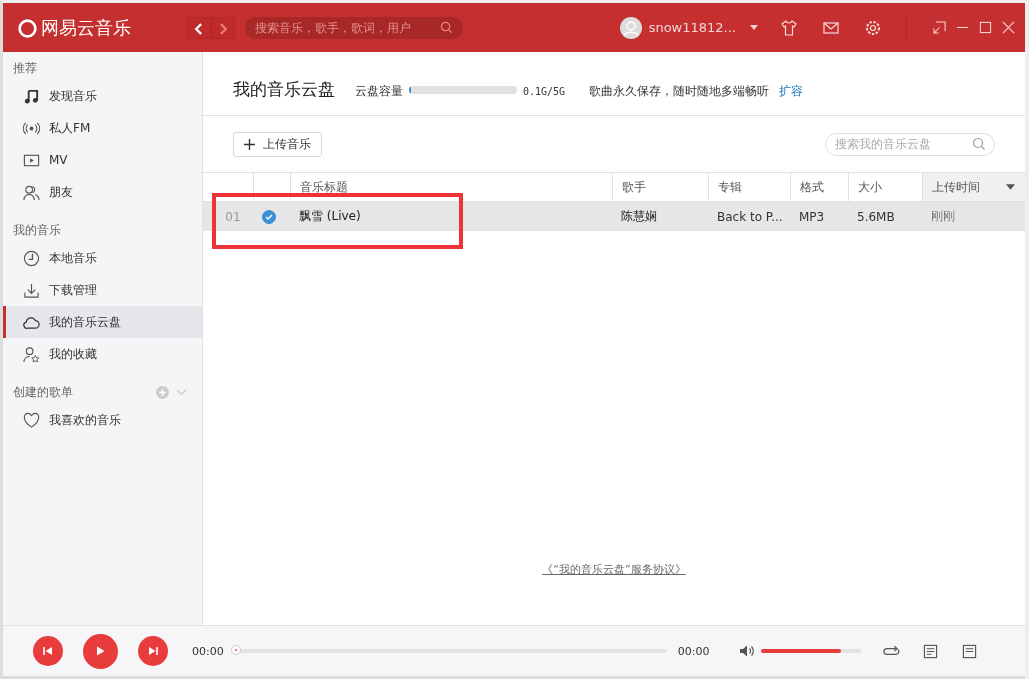 This screenshot has width=1029, height=679. What do you see at coordinates (102, 322) in the screenshot?
I see `sidebar-item: 我的音乐云盘` at bounding box center [102, 322].